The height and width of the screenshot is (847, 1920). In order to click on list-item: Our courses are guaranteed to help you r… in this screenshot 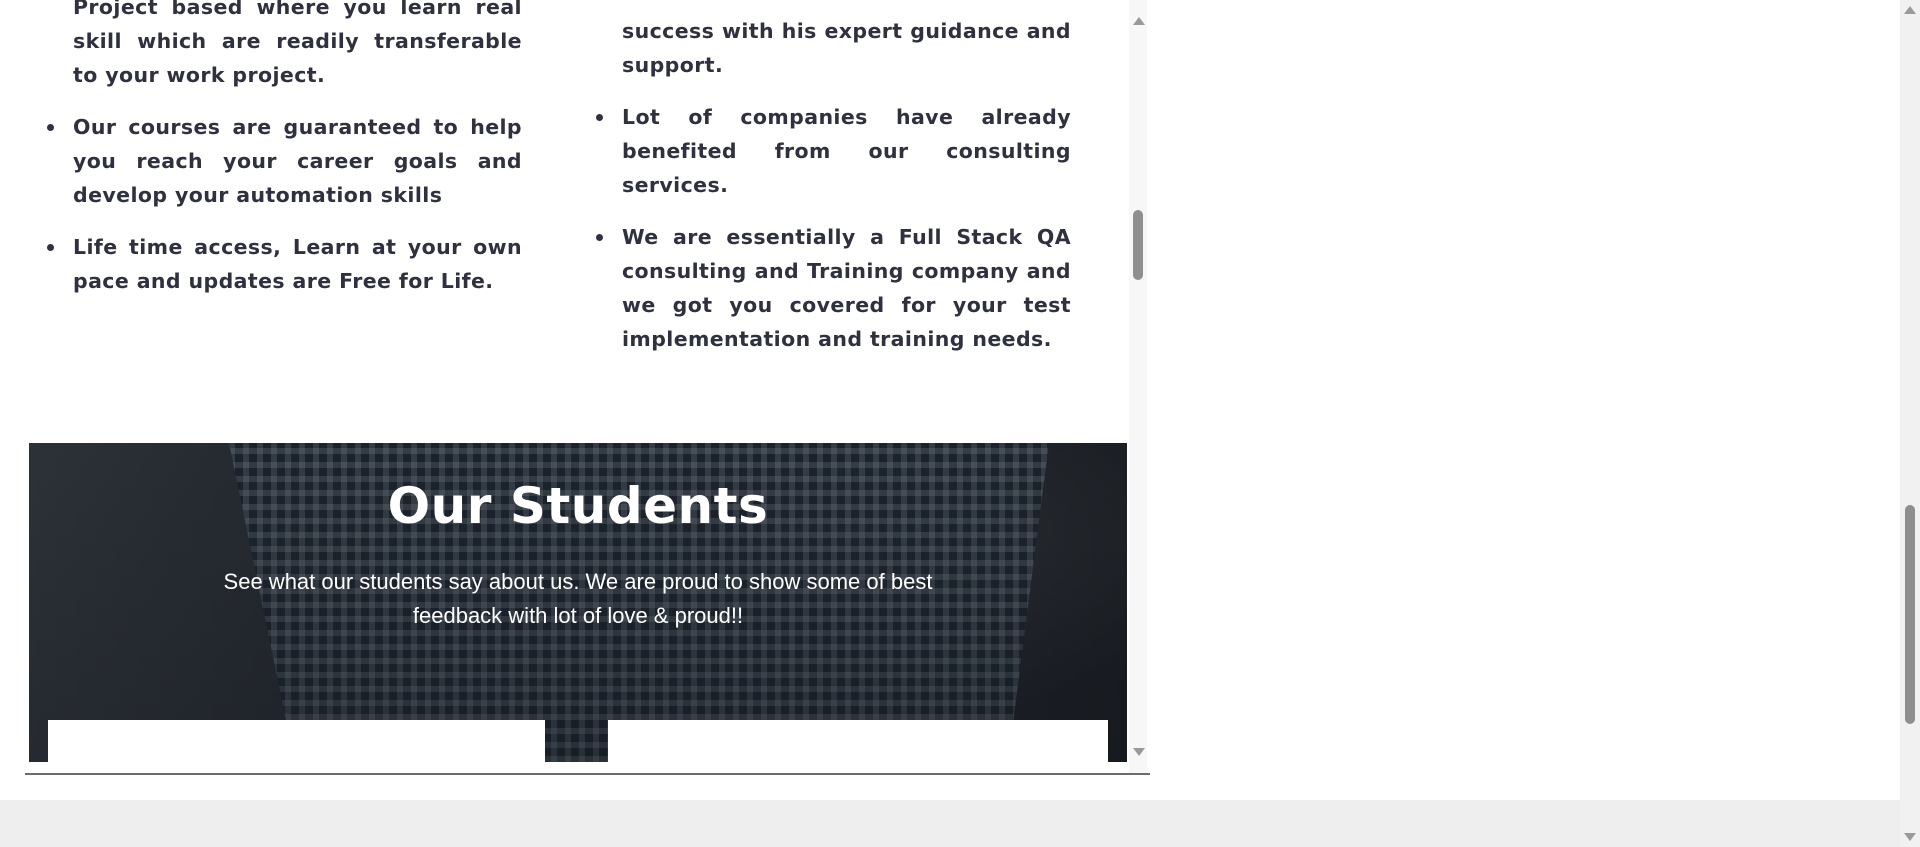, I will do `click(284, 161)`.